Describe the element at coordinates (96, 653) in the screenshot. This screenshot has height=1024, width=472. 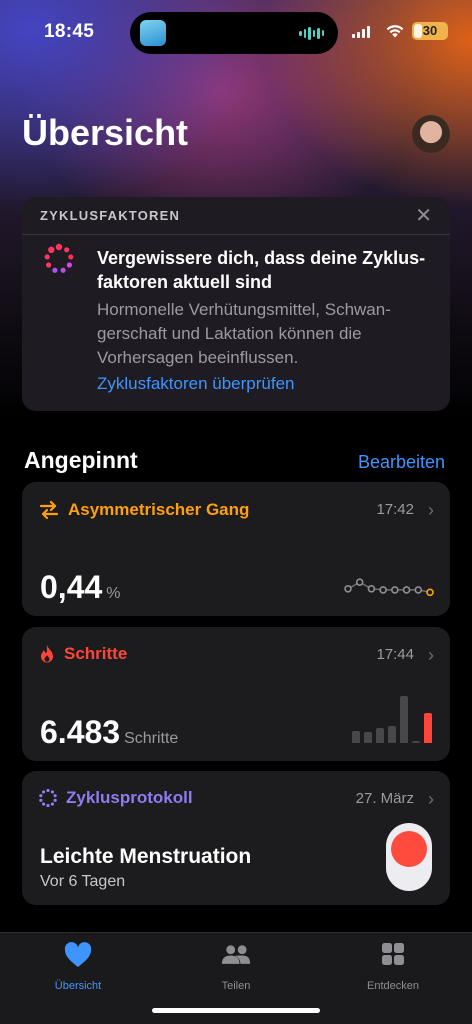
I see `tile-title-text: Schritte` at that location.